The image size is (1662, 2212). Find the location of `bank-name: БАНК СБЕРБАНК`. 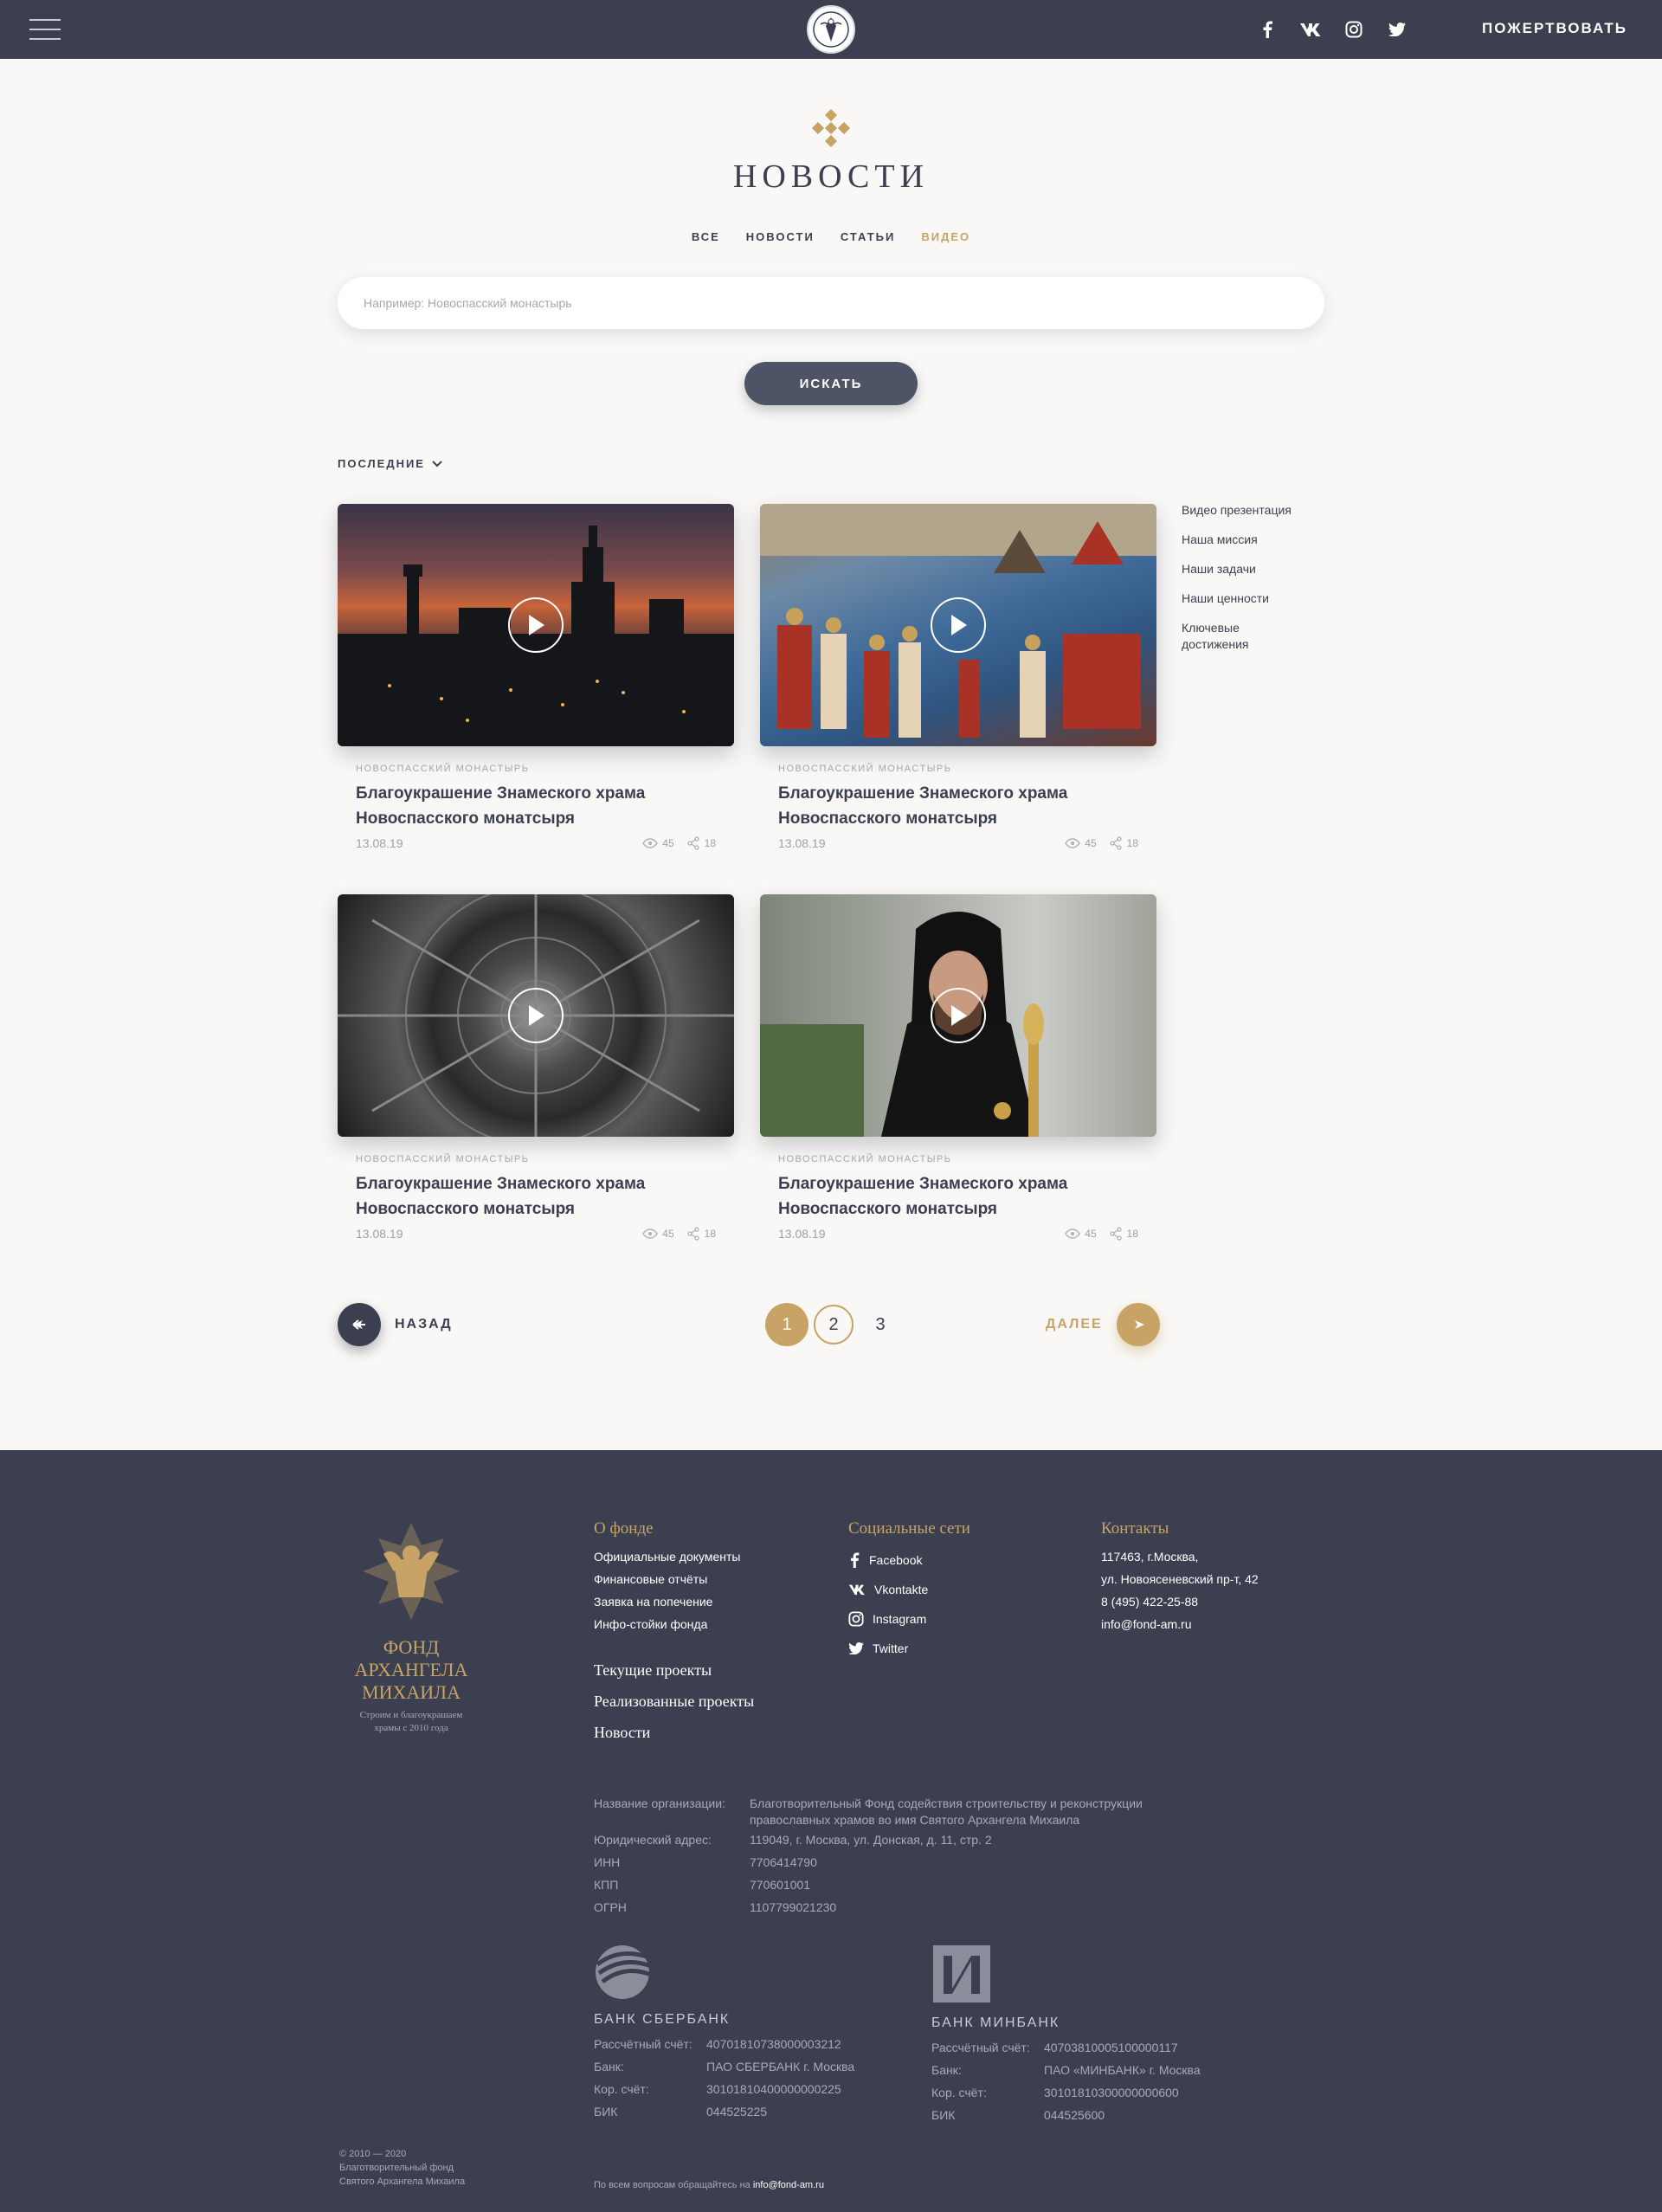

bank-name: БАНК СБЕРБАНК is located at coordinates (662, 2019).